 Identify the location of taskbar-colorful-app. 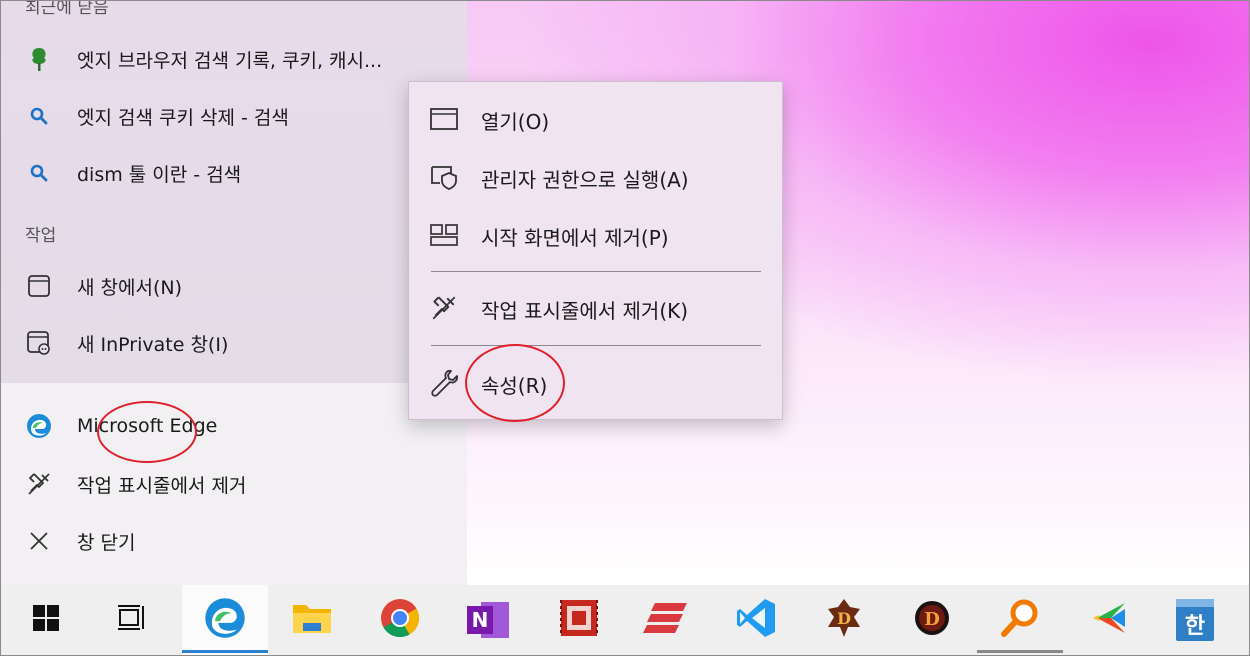
(1108, 620).